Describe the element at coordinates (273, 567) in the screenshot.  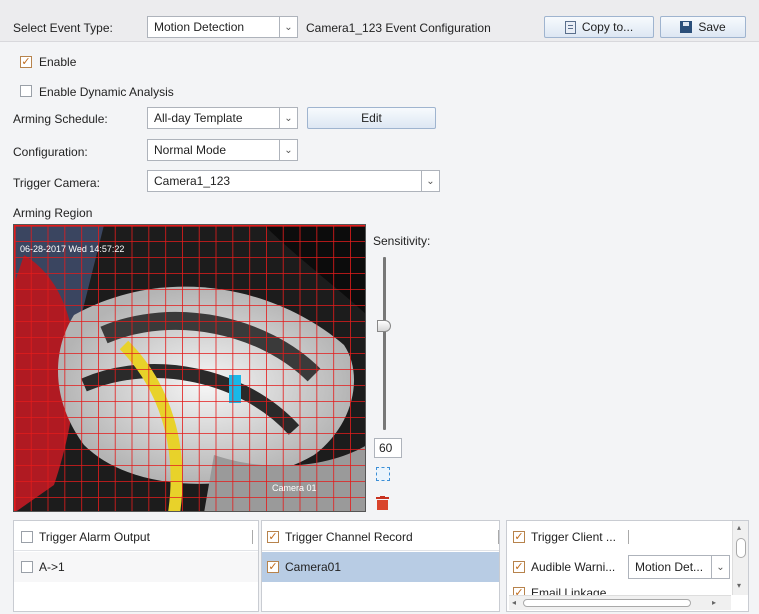
I see `channel-record-item-checkbox: ✓` at that location.